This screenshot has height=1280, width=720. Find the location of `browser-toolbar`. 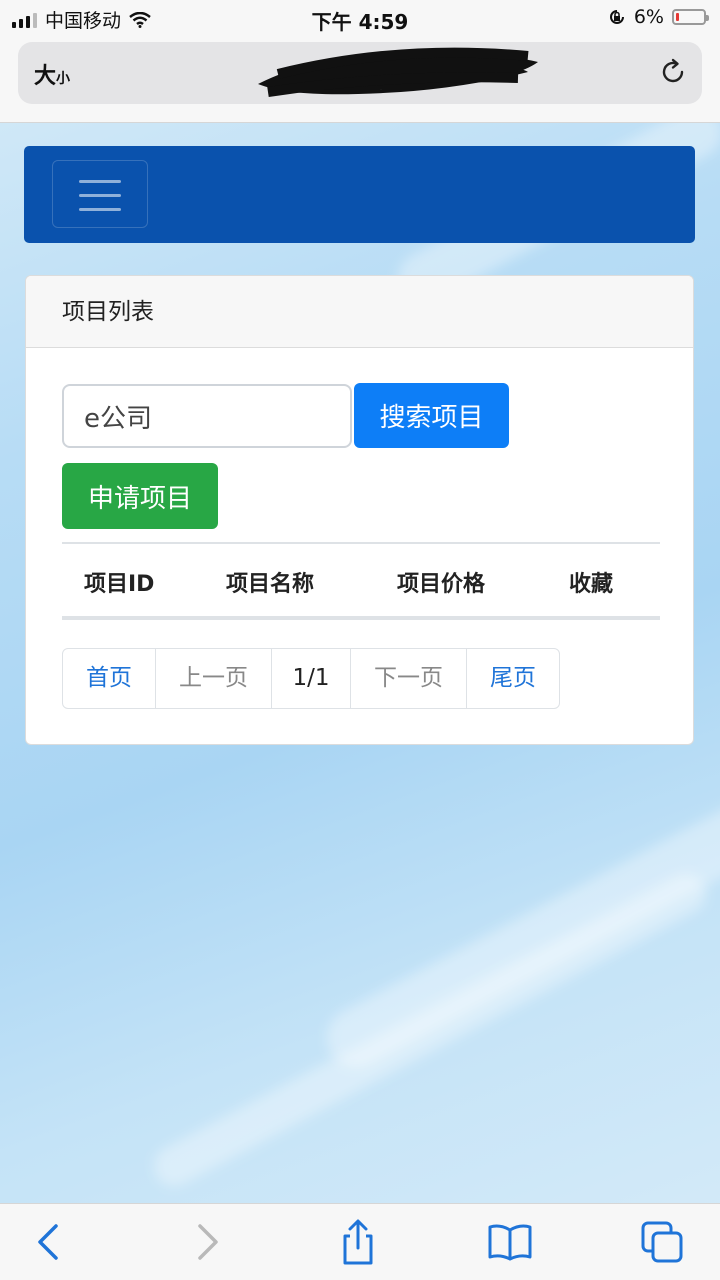

browser-toolbar is located at coordinates (360, 1241).